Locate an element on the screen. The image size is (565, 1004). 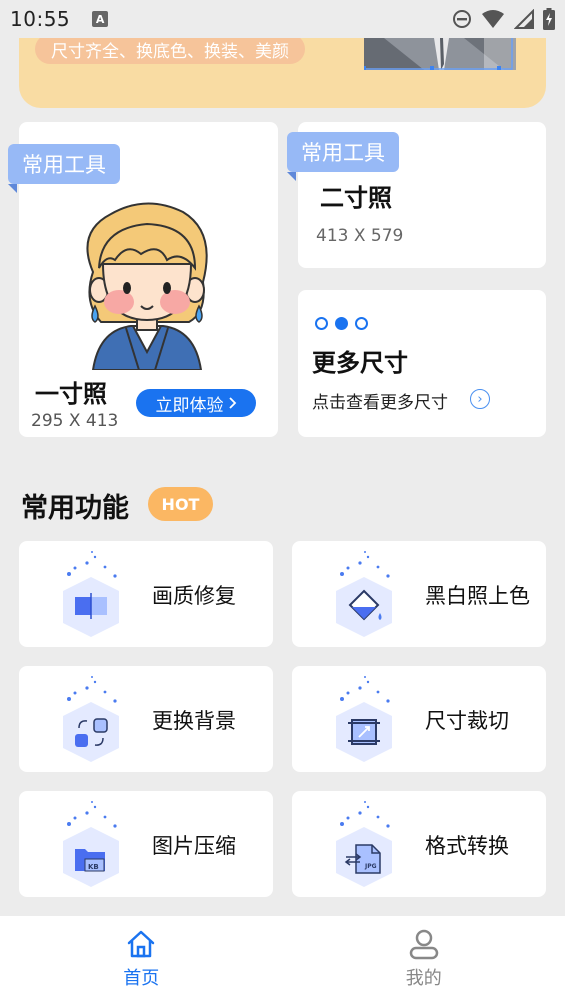
battery-icon is located at coordinates (549, 19).